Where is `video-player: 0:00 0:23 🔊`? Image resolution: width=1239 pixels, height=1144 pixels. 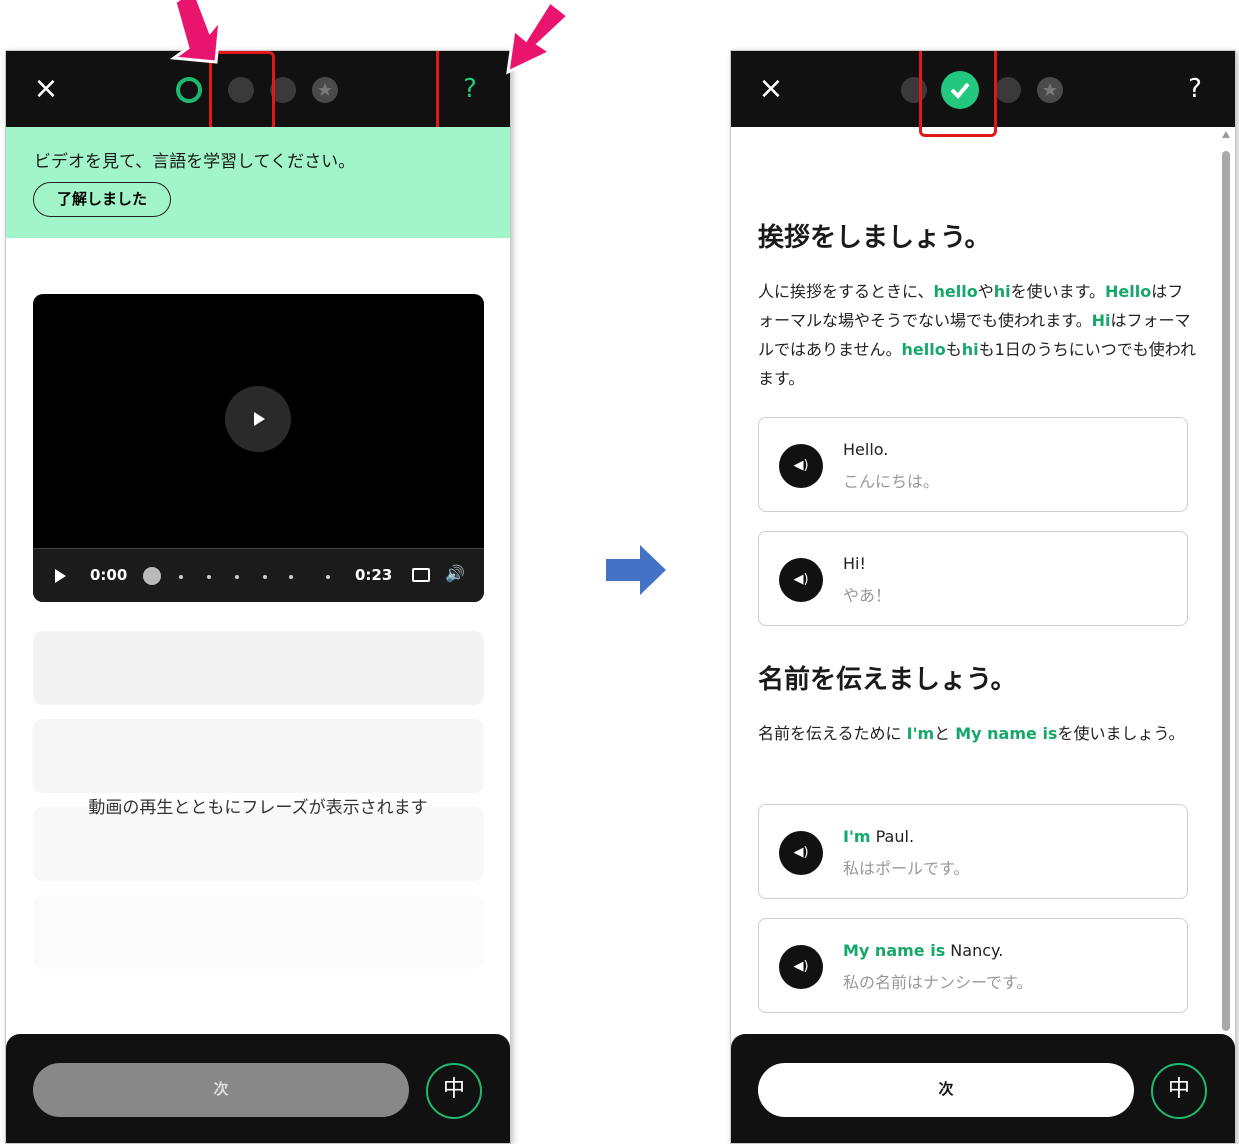
video-player: 0:00 0:23 🔊 is located at coordinates (258, 448).